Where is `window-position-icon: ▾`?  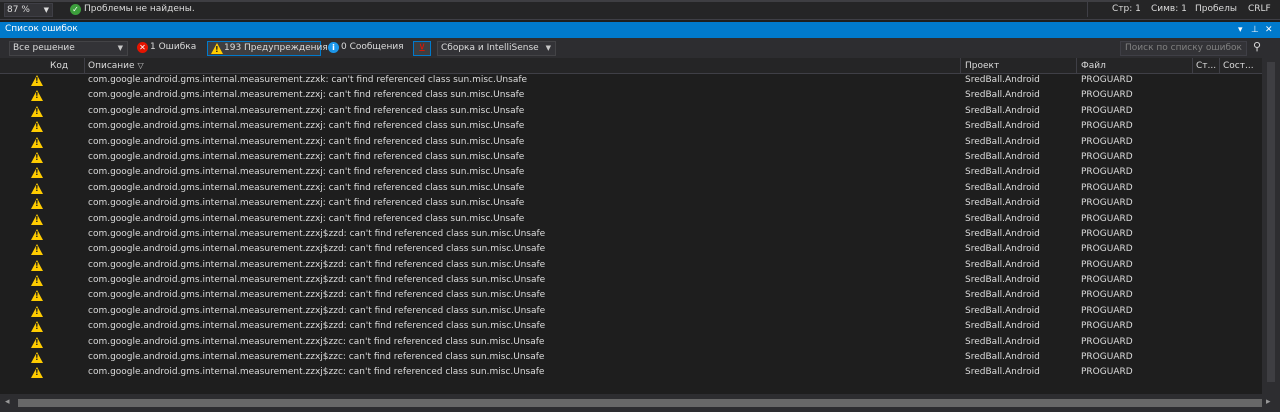 window-position-icon: ▾ is located at coordinates (1240, 30).